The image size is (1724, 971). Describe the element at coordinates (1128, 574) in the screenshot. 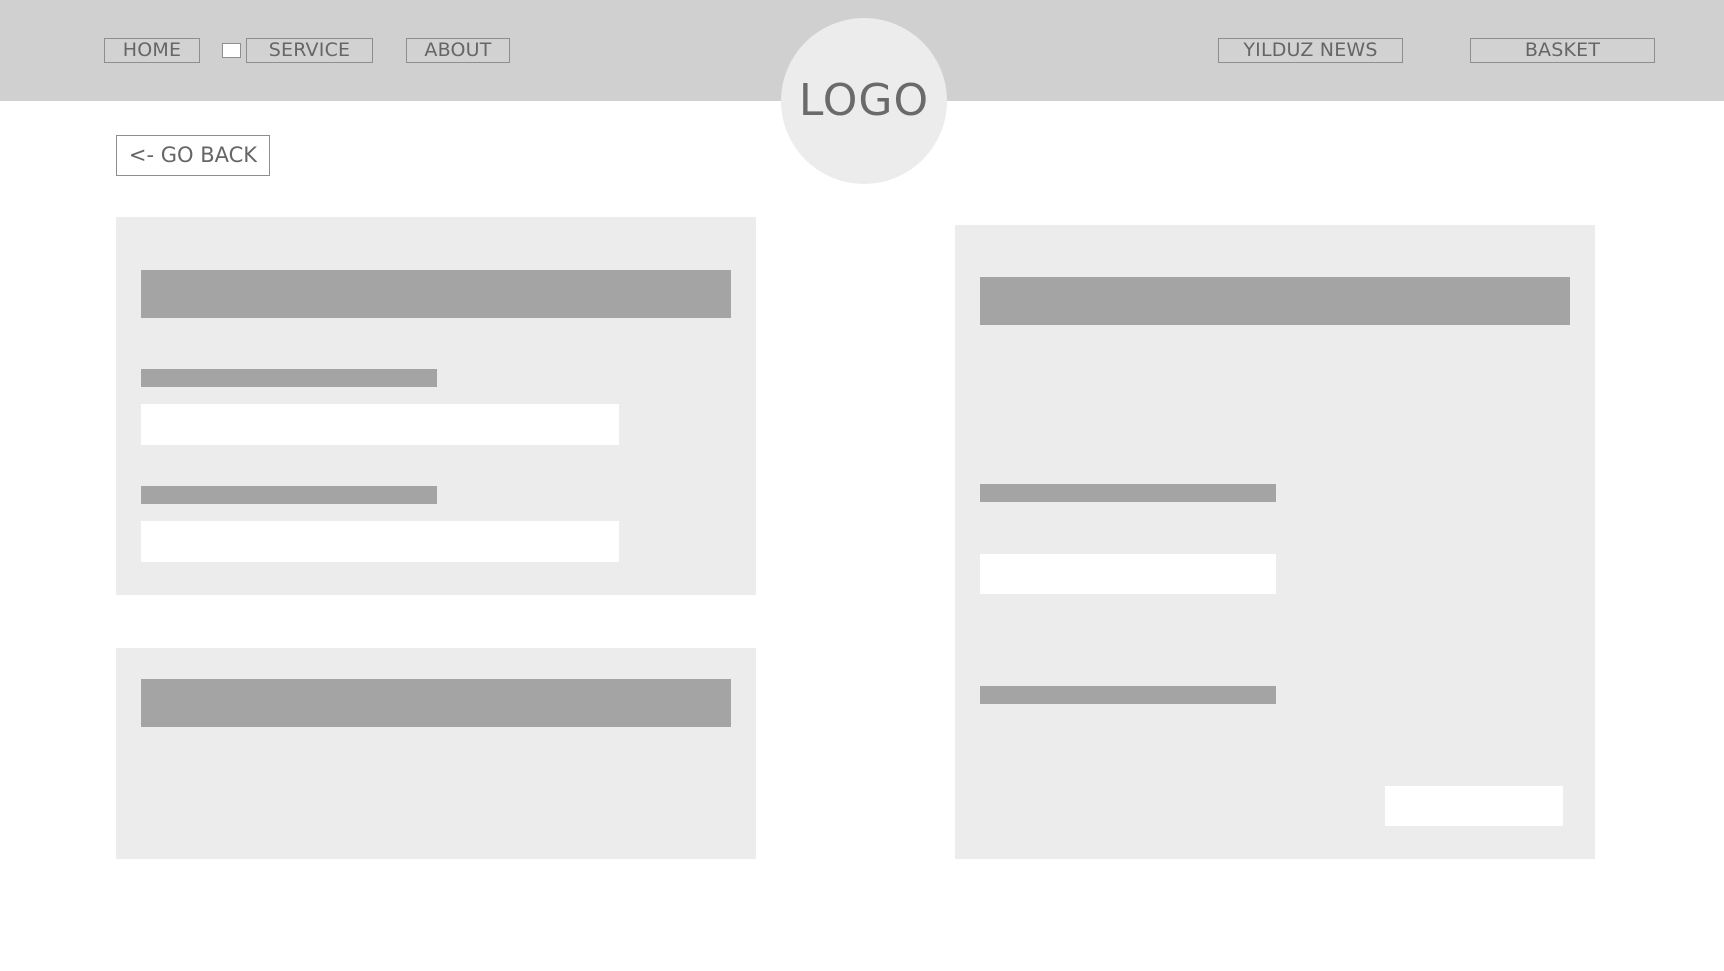

I see `right-input` at that location.